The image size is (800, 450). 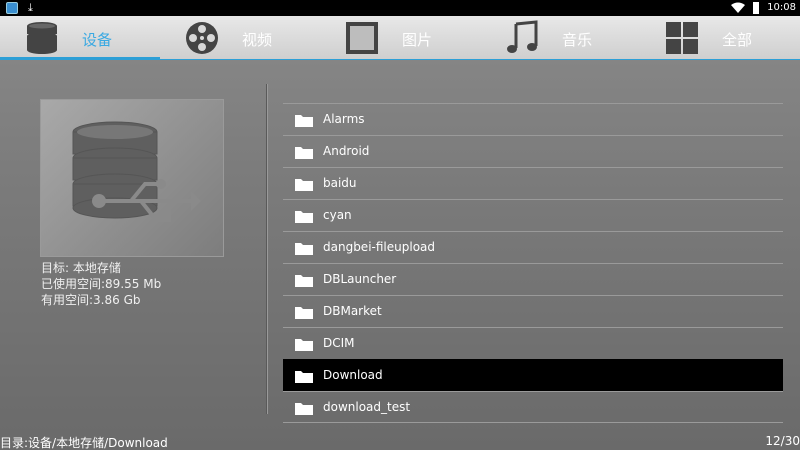 I want to click on file-row-download-test: download_test, so click(x=533, y=407).